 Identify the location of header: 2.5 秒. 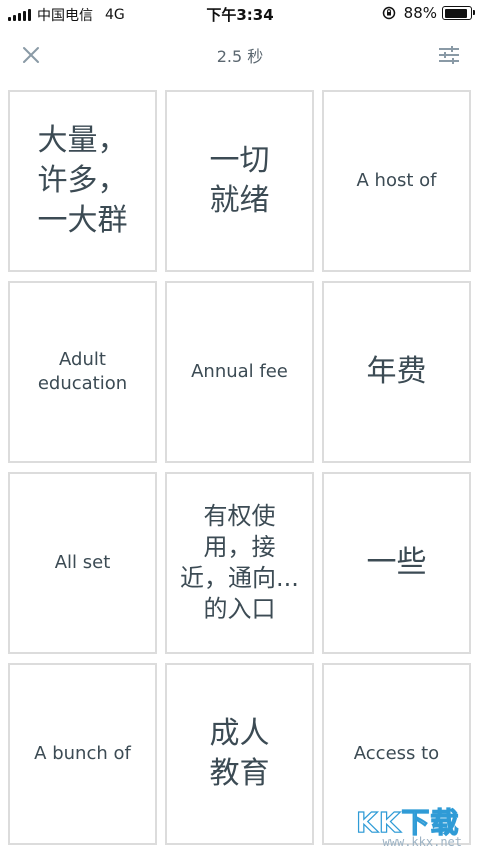
(240, 56).